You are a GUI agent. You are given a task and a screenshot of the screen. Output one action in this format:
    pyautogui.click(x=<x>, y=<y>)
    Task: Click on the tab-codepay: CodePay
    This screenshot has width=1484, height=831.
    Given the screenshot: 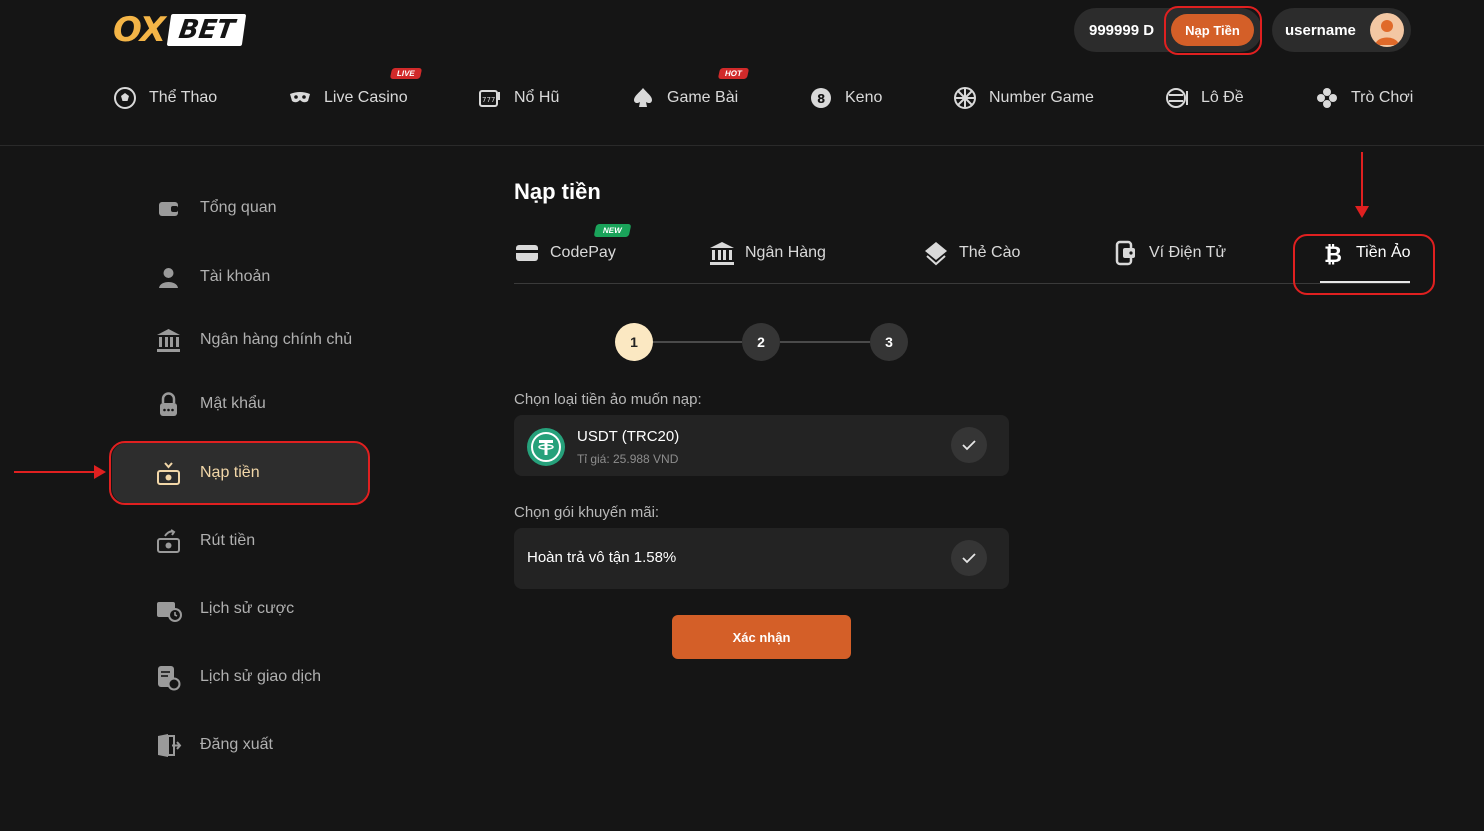 What is the action you would take?
    pyautogui.click(x=565, y=253)
    